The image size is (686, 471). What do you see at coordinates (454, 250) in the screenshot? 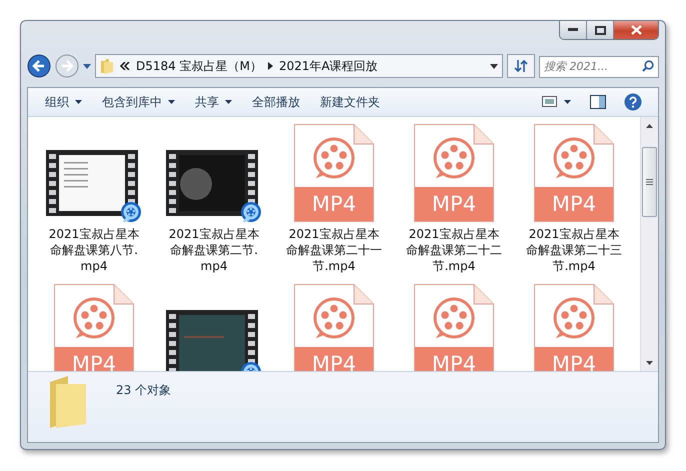
I see `file-name: 2021宝叔占星本命解盘课第二十二节.mp4` at bounding box center [454, 250].